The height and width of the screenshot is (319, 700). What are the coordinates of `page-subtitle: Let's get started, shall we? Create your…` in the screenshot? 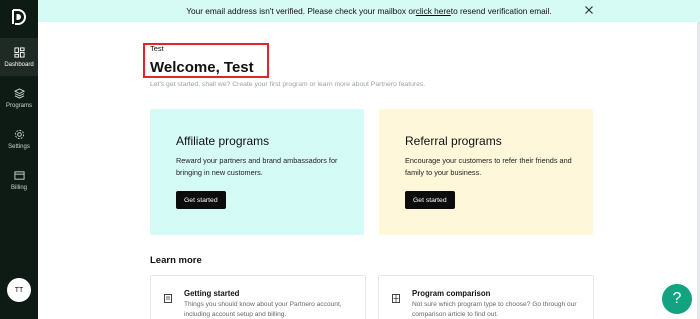 It's located at (288, 84).